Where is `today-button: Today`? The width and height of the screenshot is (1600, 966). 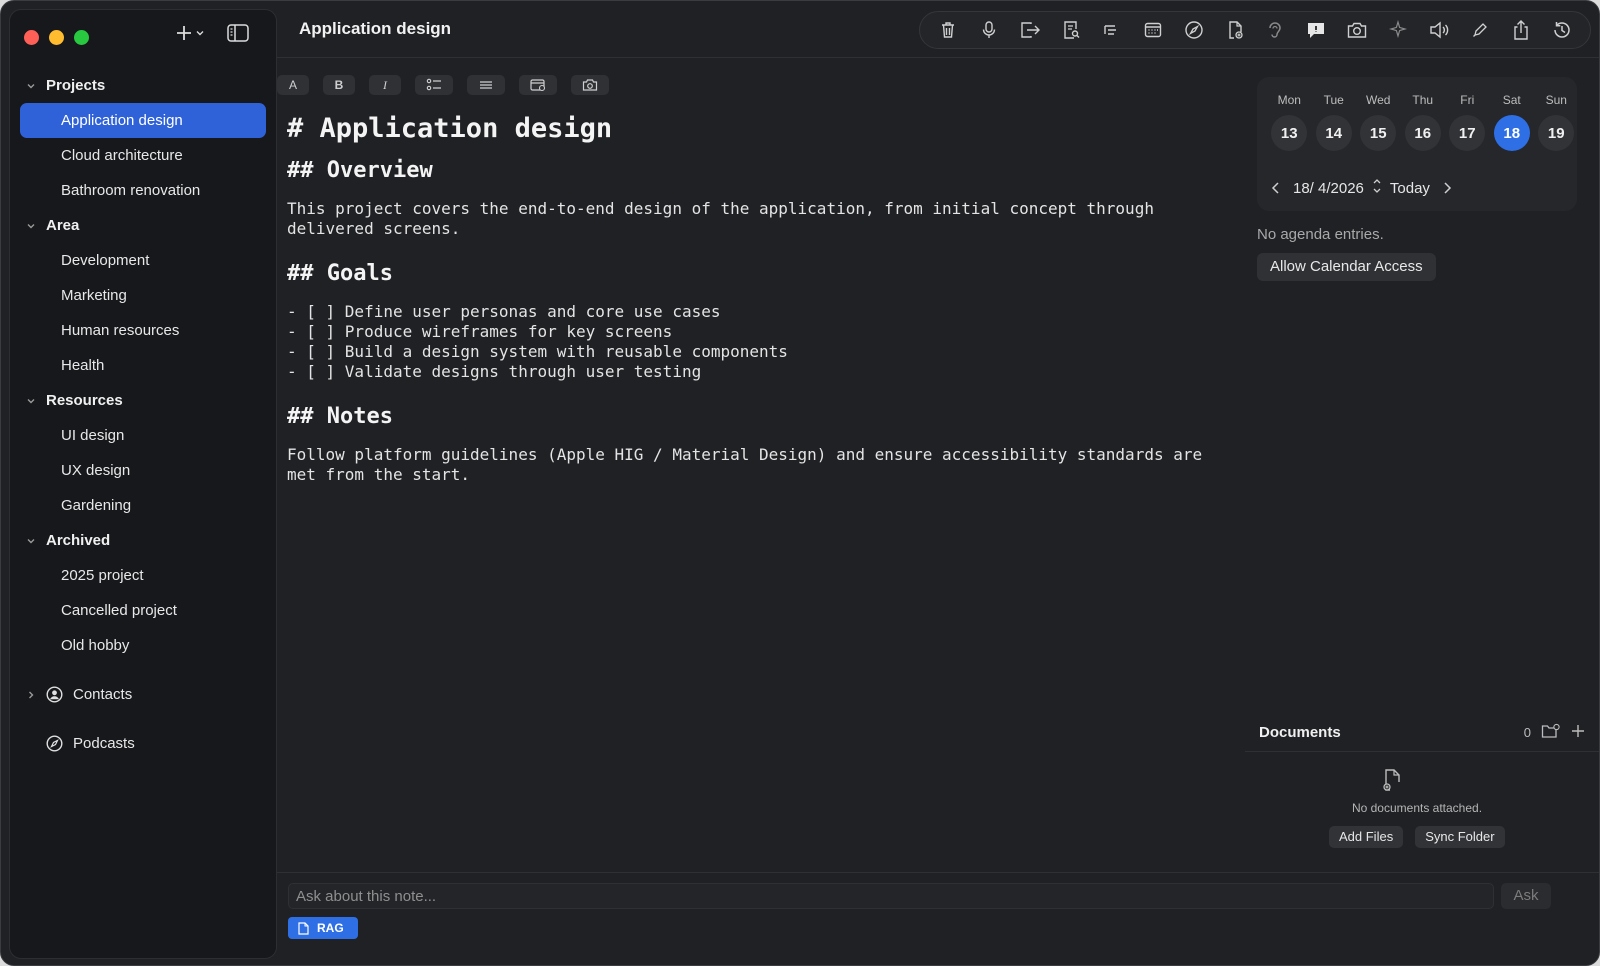 today-button: Today is located at coordinates (1410, 188).